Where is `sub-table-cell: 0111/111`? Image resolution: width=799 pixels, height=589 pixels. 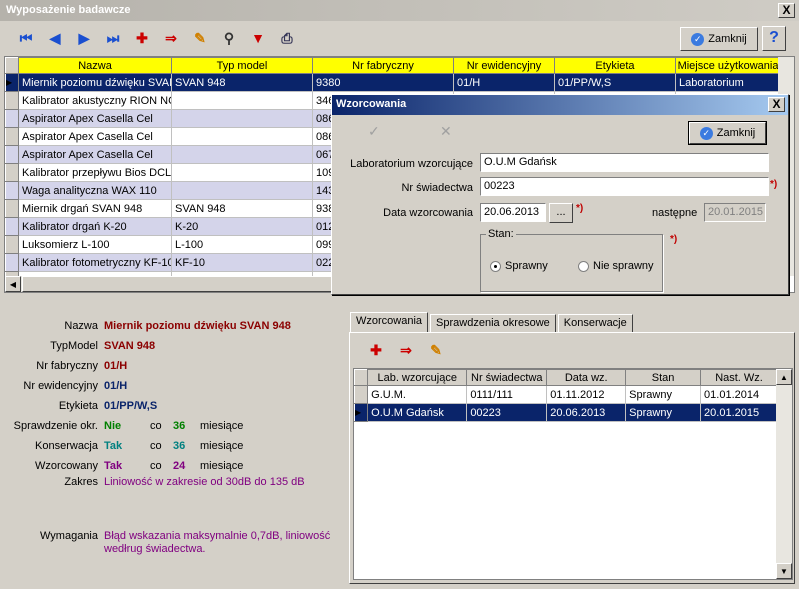 sub-table-cell: 0111/111 is located at coordinates (507, 394).